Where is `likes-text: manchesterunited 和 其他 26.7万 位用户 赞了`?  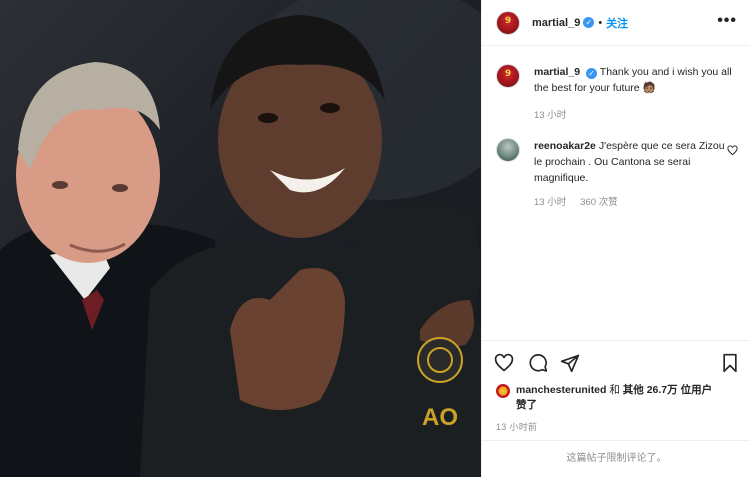
likes-text: manchesterunited 和 其他 26.7万 位用户 赞了 is located at coordinates (614, 398).